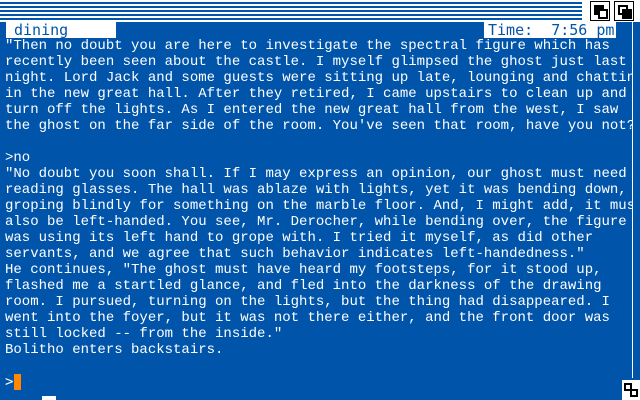 This screenshot has width=640, height=400. I want to click on depth-front-gadget-icon, so click(624, 11).